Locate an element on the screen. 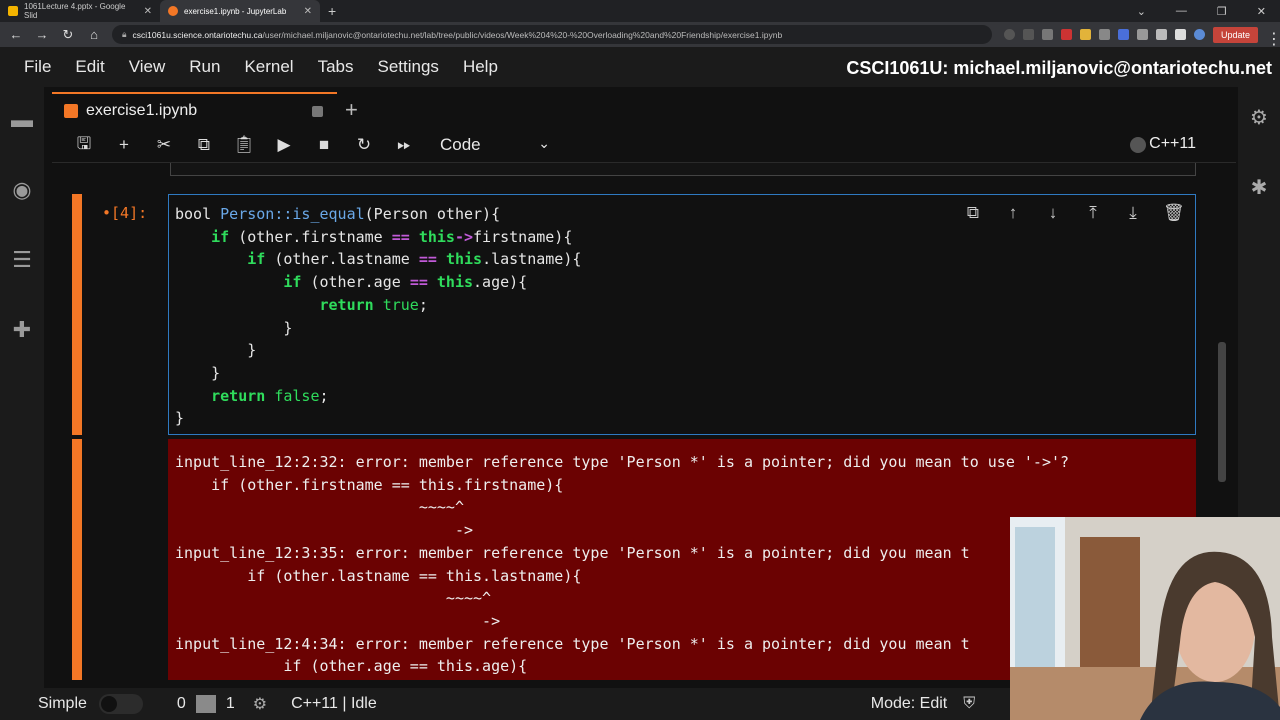 The image size is (1280, 720). left-sidebar: ▬ ◉ ☰ ✚ is located at coordinates (22, 387).